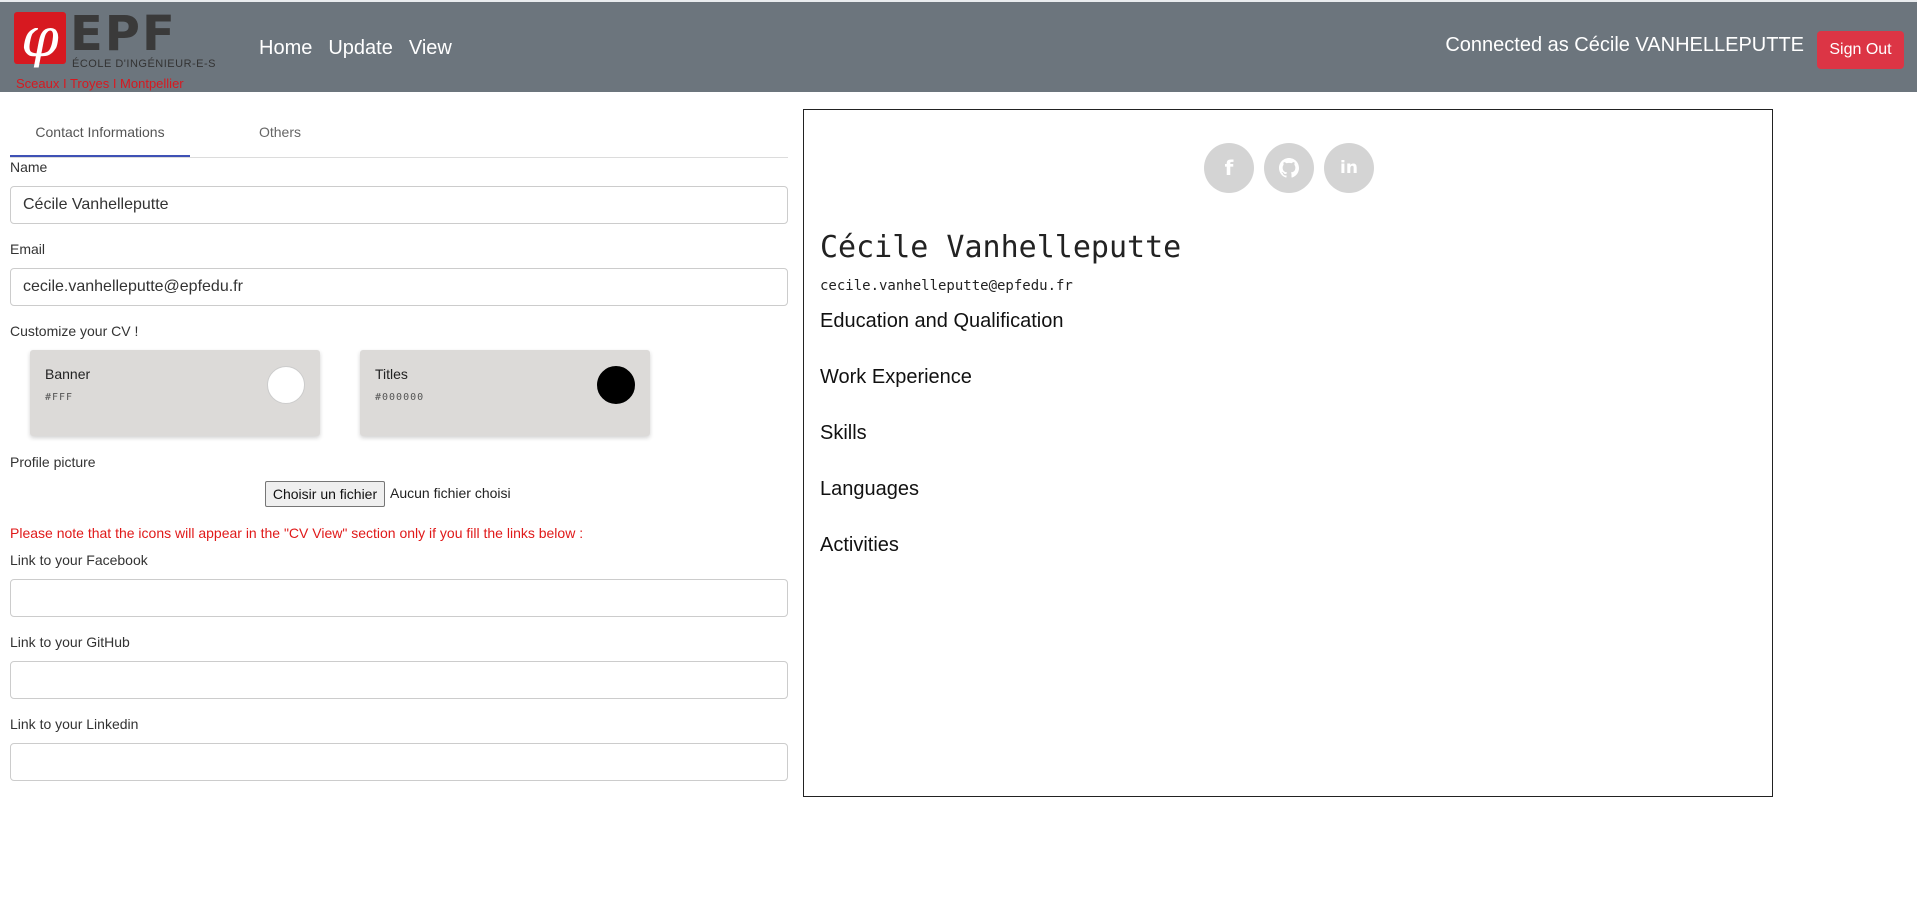  What do you see at coordinates (869, 489) in the screenshot?
I see `cv-section-languages: Languages` at bounding box center [869, 489].